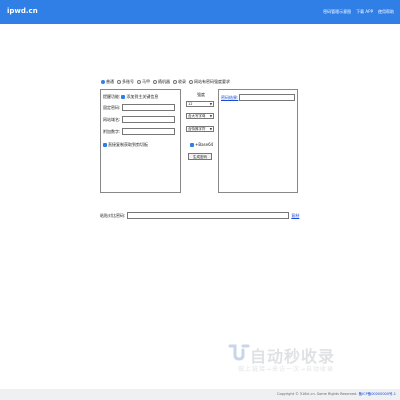 The image size is (400, 400). I want to click on reminder-row: 提醒功能: 添加到主关键信息, so click(130, 97).